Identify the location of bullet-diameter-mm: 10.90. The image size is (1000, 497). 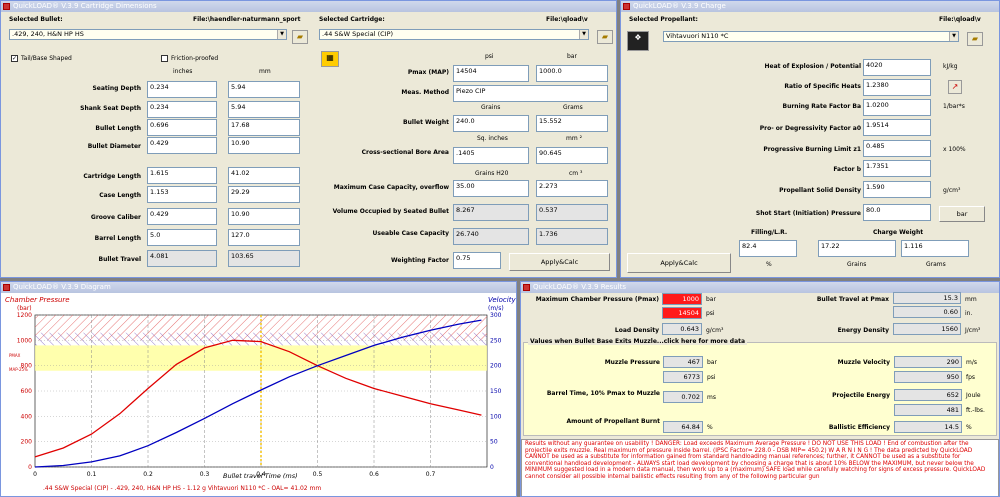
(264, 145).